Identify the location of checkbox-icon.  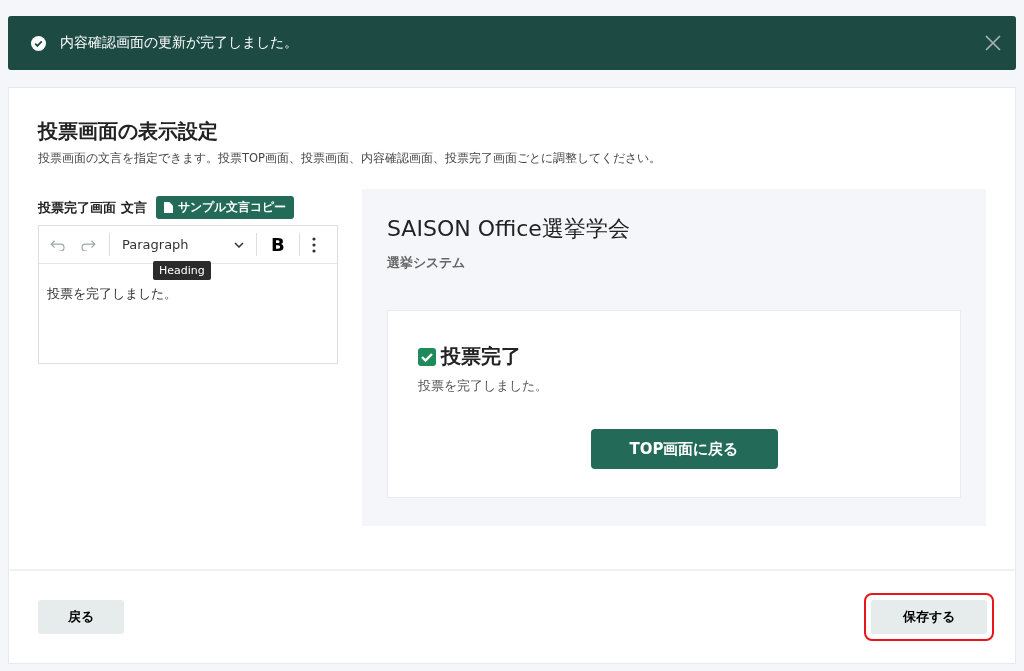
(427, 356).